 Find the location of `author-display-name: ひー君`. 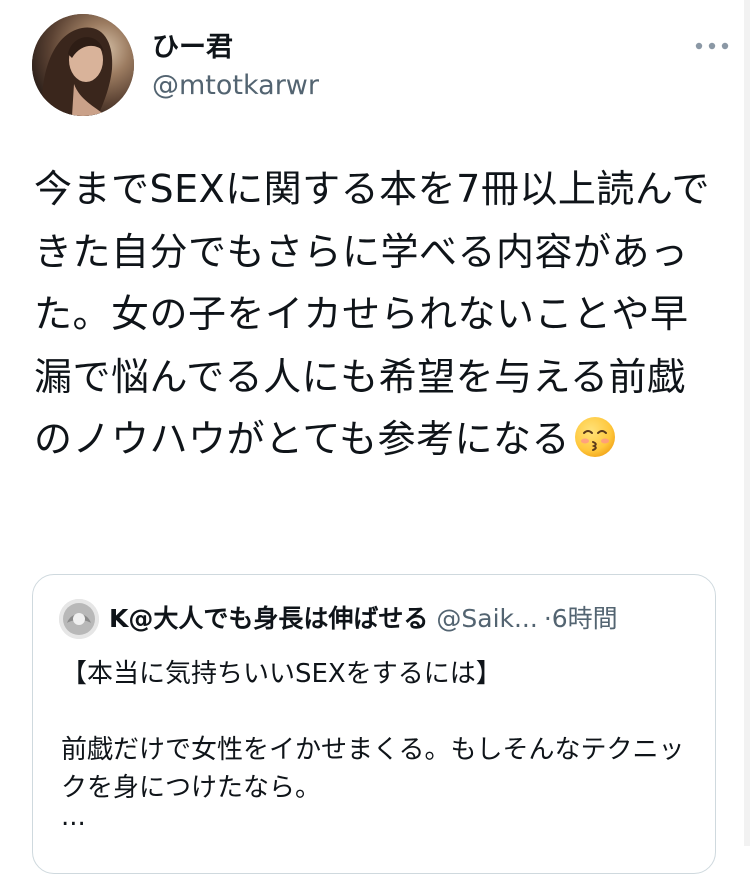

author-display-name: ひー君 is located at coordinates (192, 48).